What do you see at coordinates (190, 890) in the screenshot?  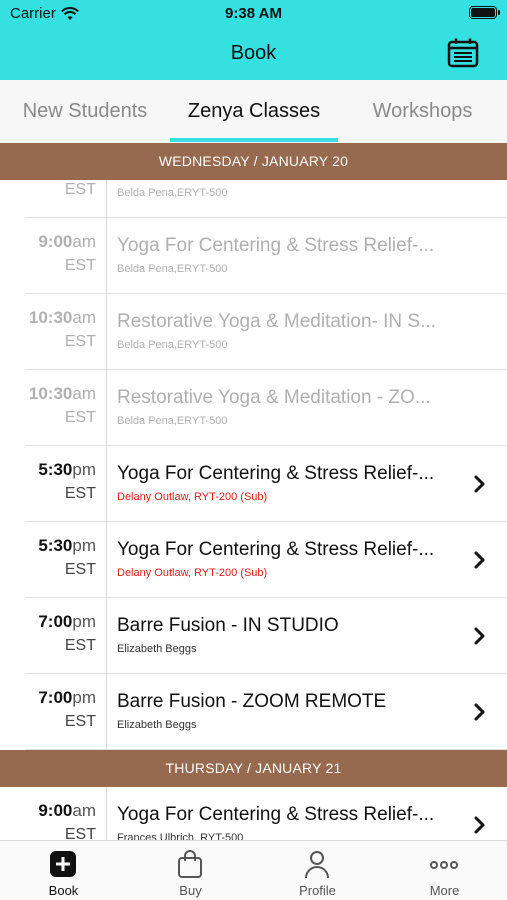 I see `tabbar-buy-label: Buy` at bounding box center [190, 890].